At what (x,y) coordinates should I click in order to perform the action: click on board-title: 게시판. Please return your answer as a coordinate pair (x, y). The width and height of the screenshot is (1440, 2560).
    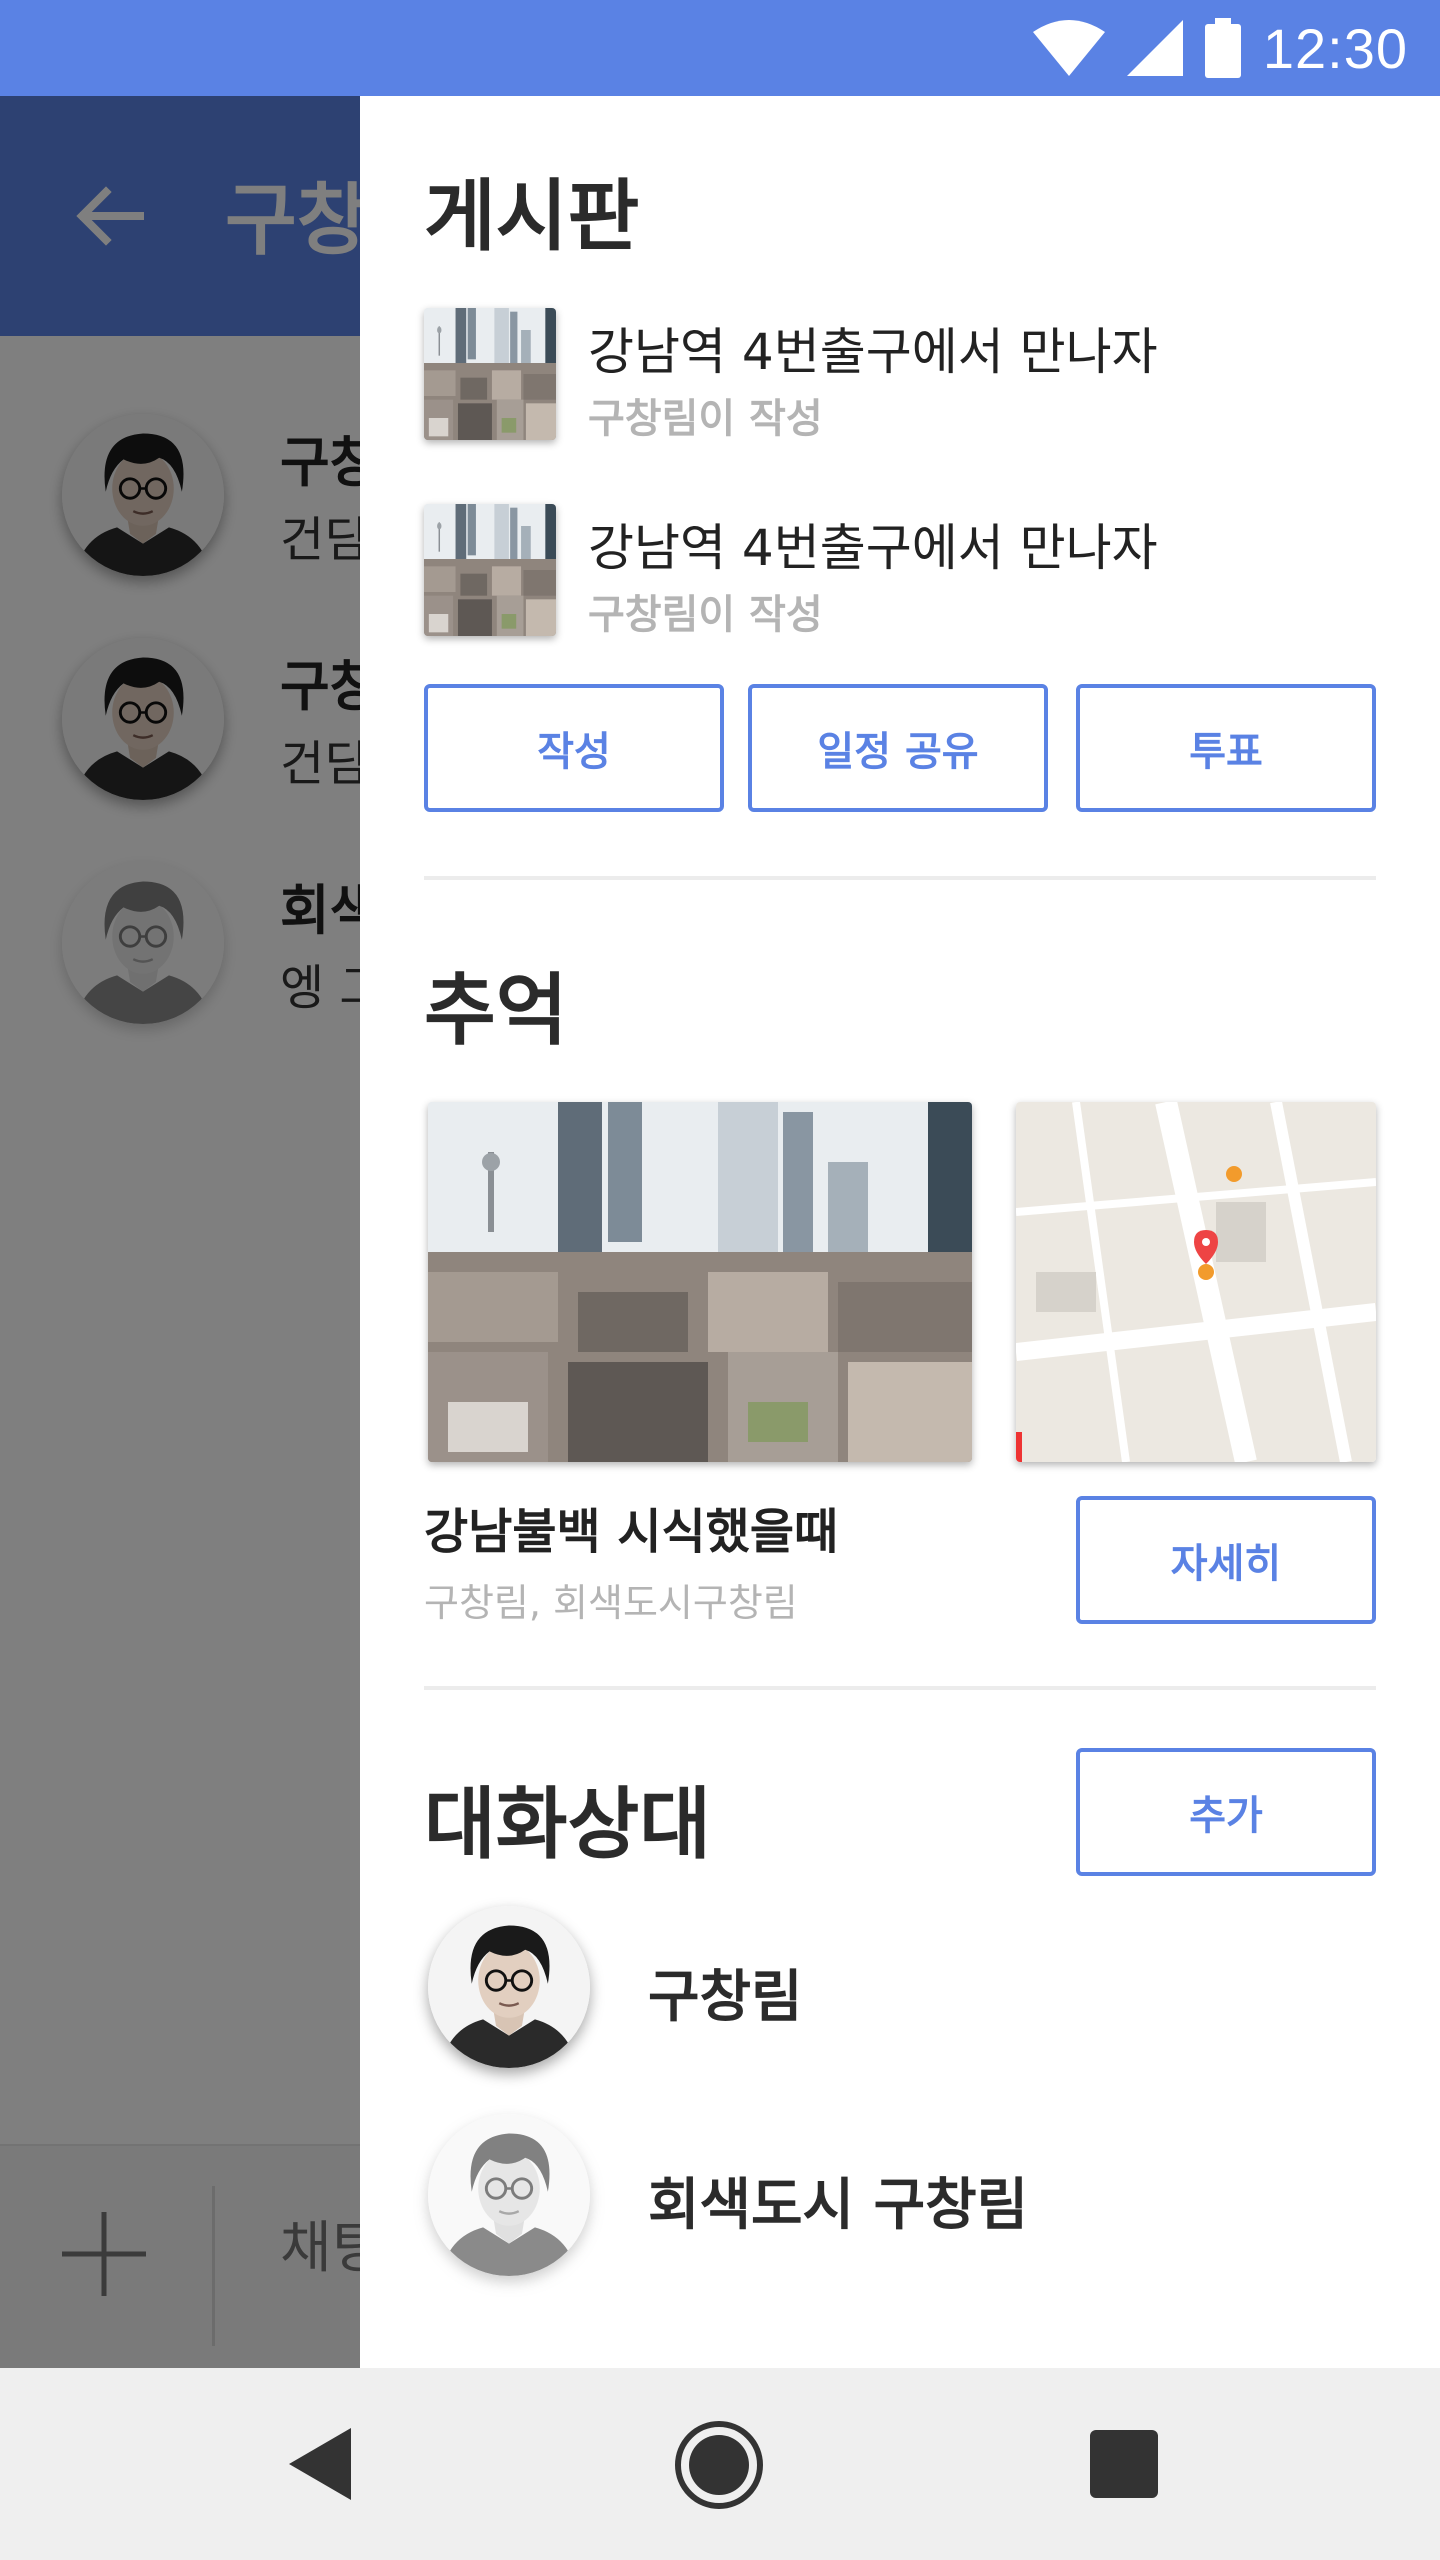
    Looking at the image, I should click on (532, 217).